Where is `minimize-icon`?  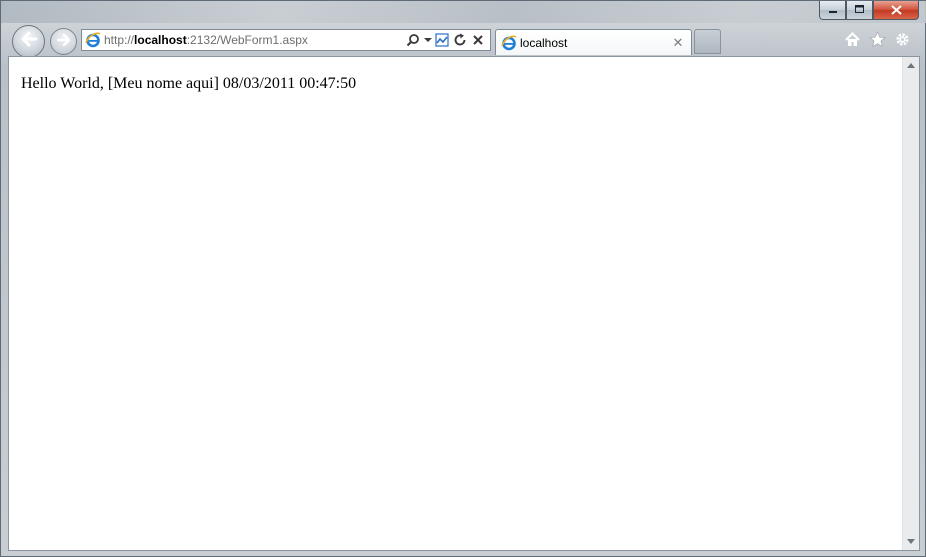 minimize-icon is located at coordinates (833, 10).